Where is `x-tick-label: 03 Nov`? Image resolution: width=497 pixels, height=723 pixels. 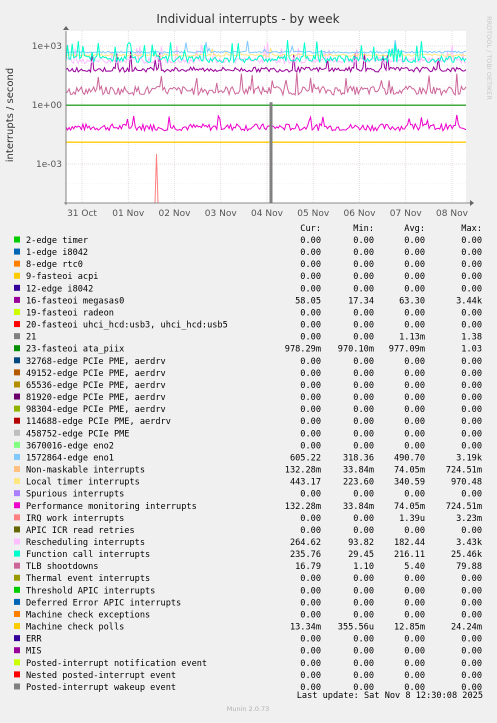 x-tick-label: 03 Nov is located at coordinates (221, 214).